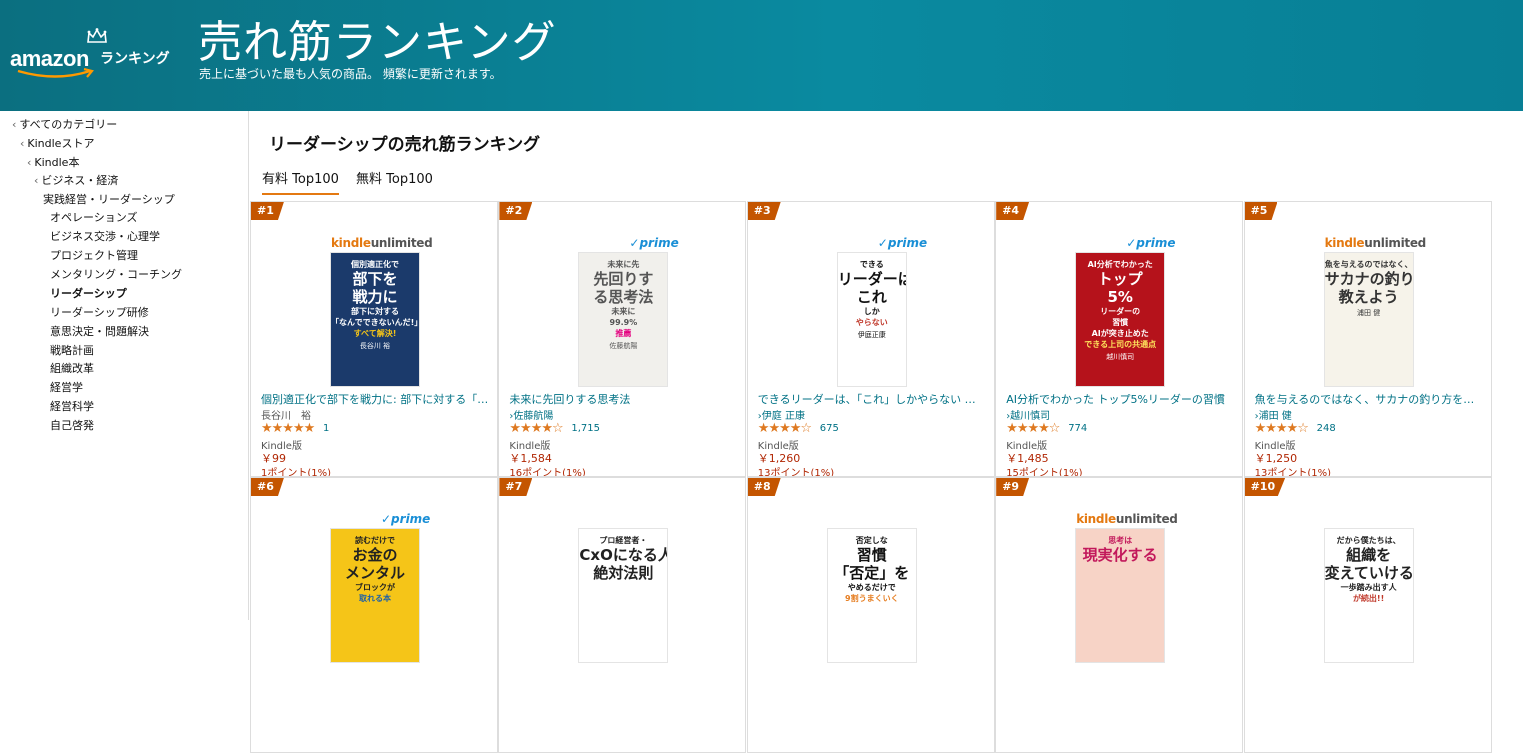  What do you see at coordinates (1273, 414) in the screenshot?
I see `product-author: ›浦田 健` at bounding box center [1273, 414].